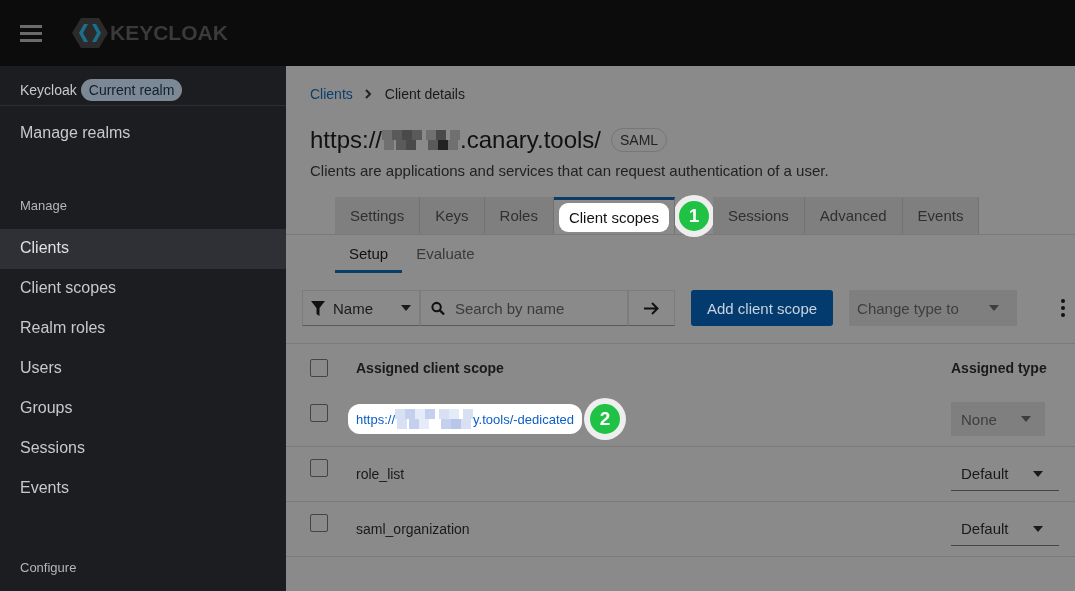 This screenshot has height=591, width=1075. Describe the element at coordinates (652, 367) in the screenshot. I see `column-header: Assigned client scope` at that location.